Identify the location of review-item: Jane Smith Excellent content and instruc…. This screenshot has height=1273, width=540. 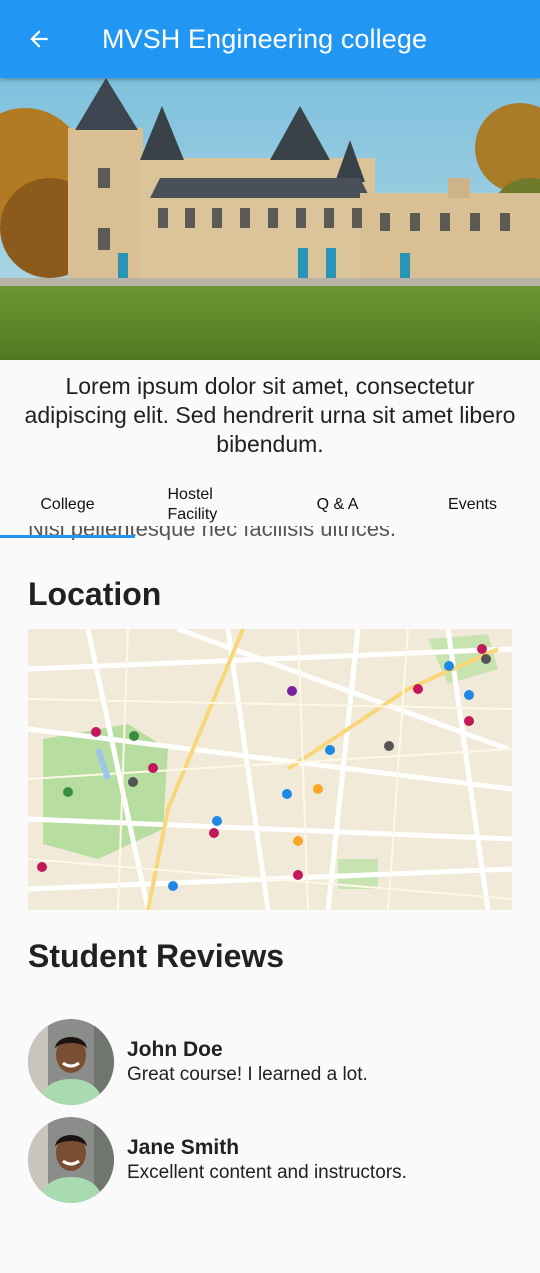
(270, 1160).